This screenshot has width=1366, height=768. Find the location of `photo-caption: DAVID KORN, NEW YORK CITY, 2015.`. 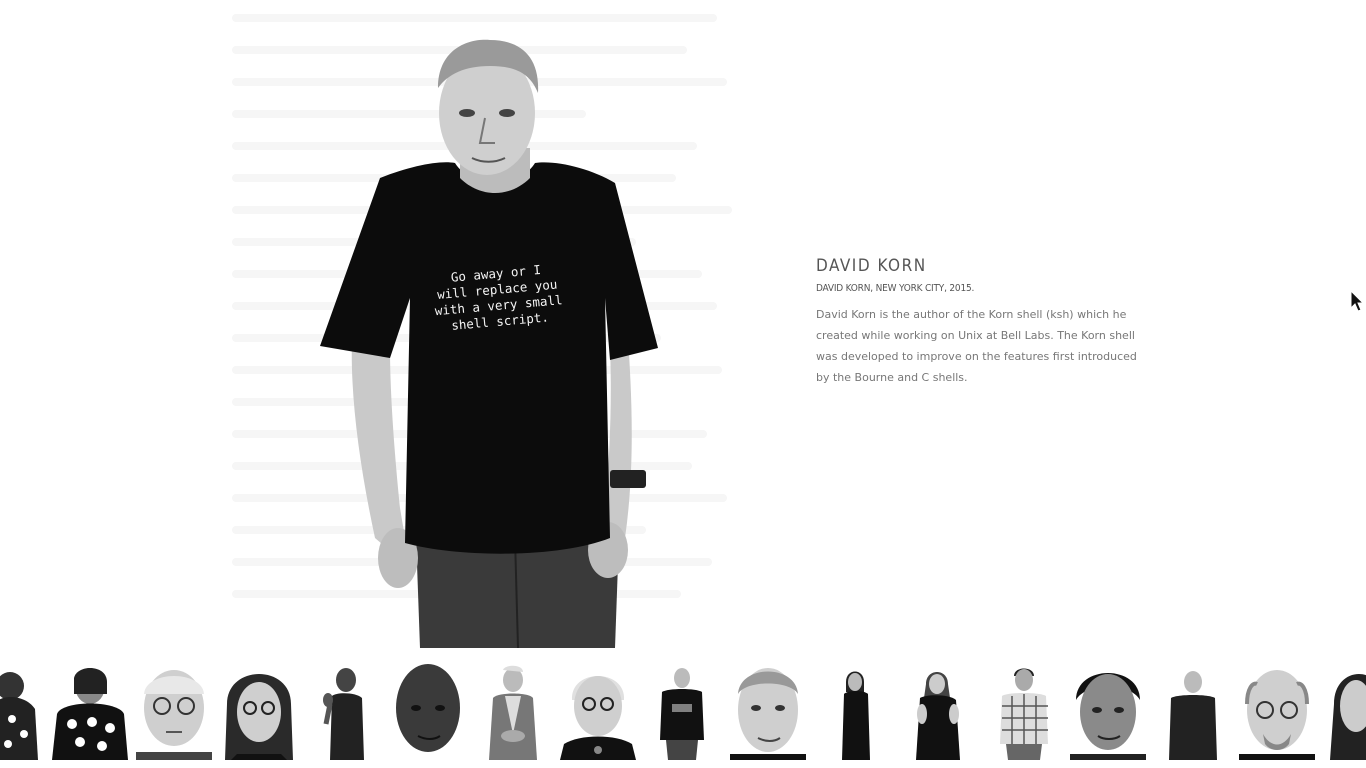

photo-caption: DAVID KORN, NEW YORK CITY, 2015. is located at coordinates (895, 288).